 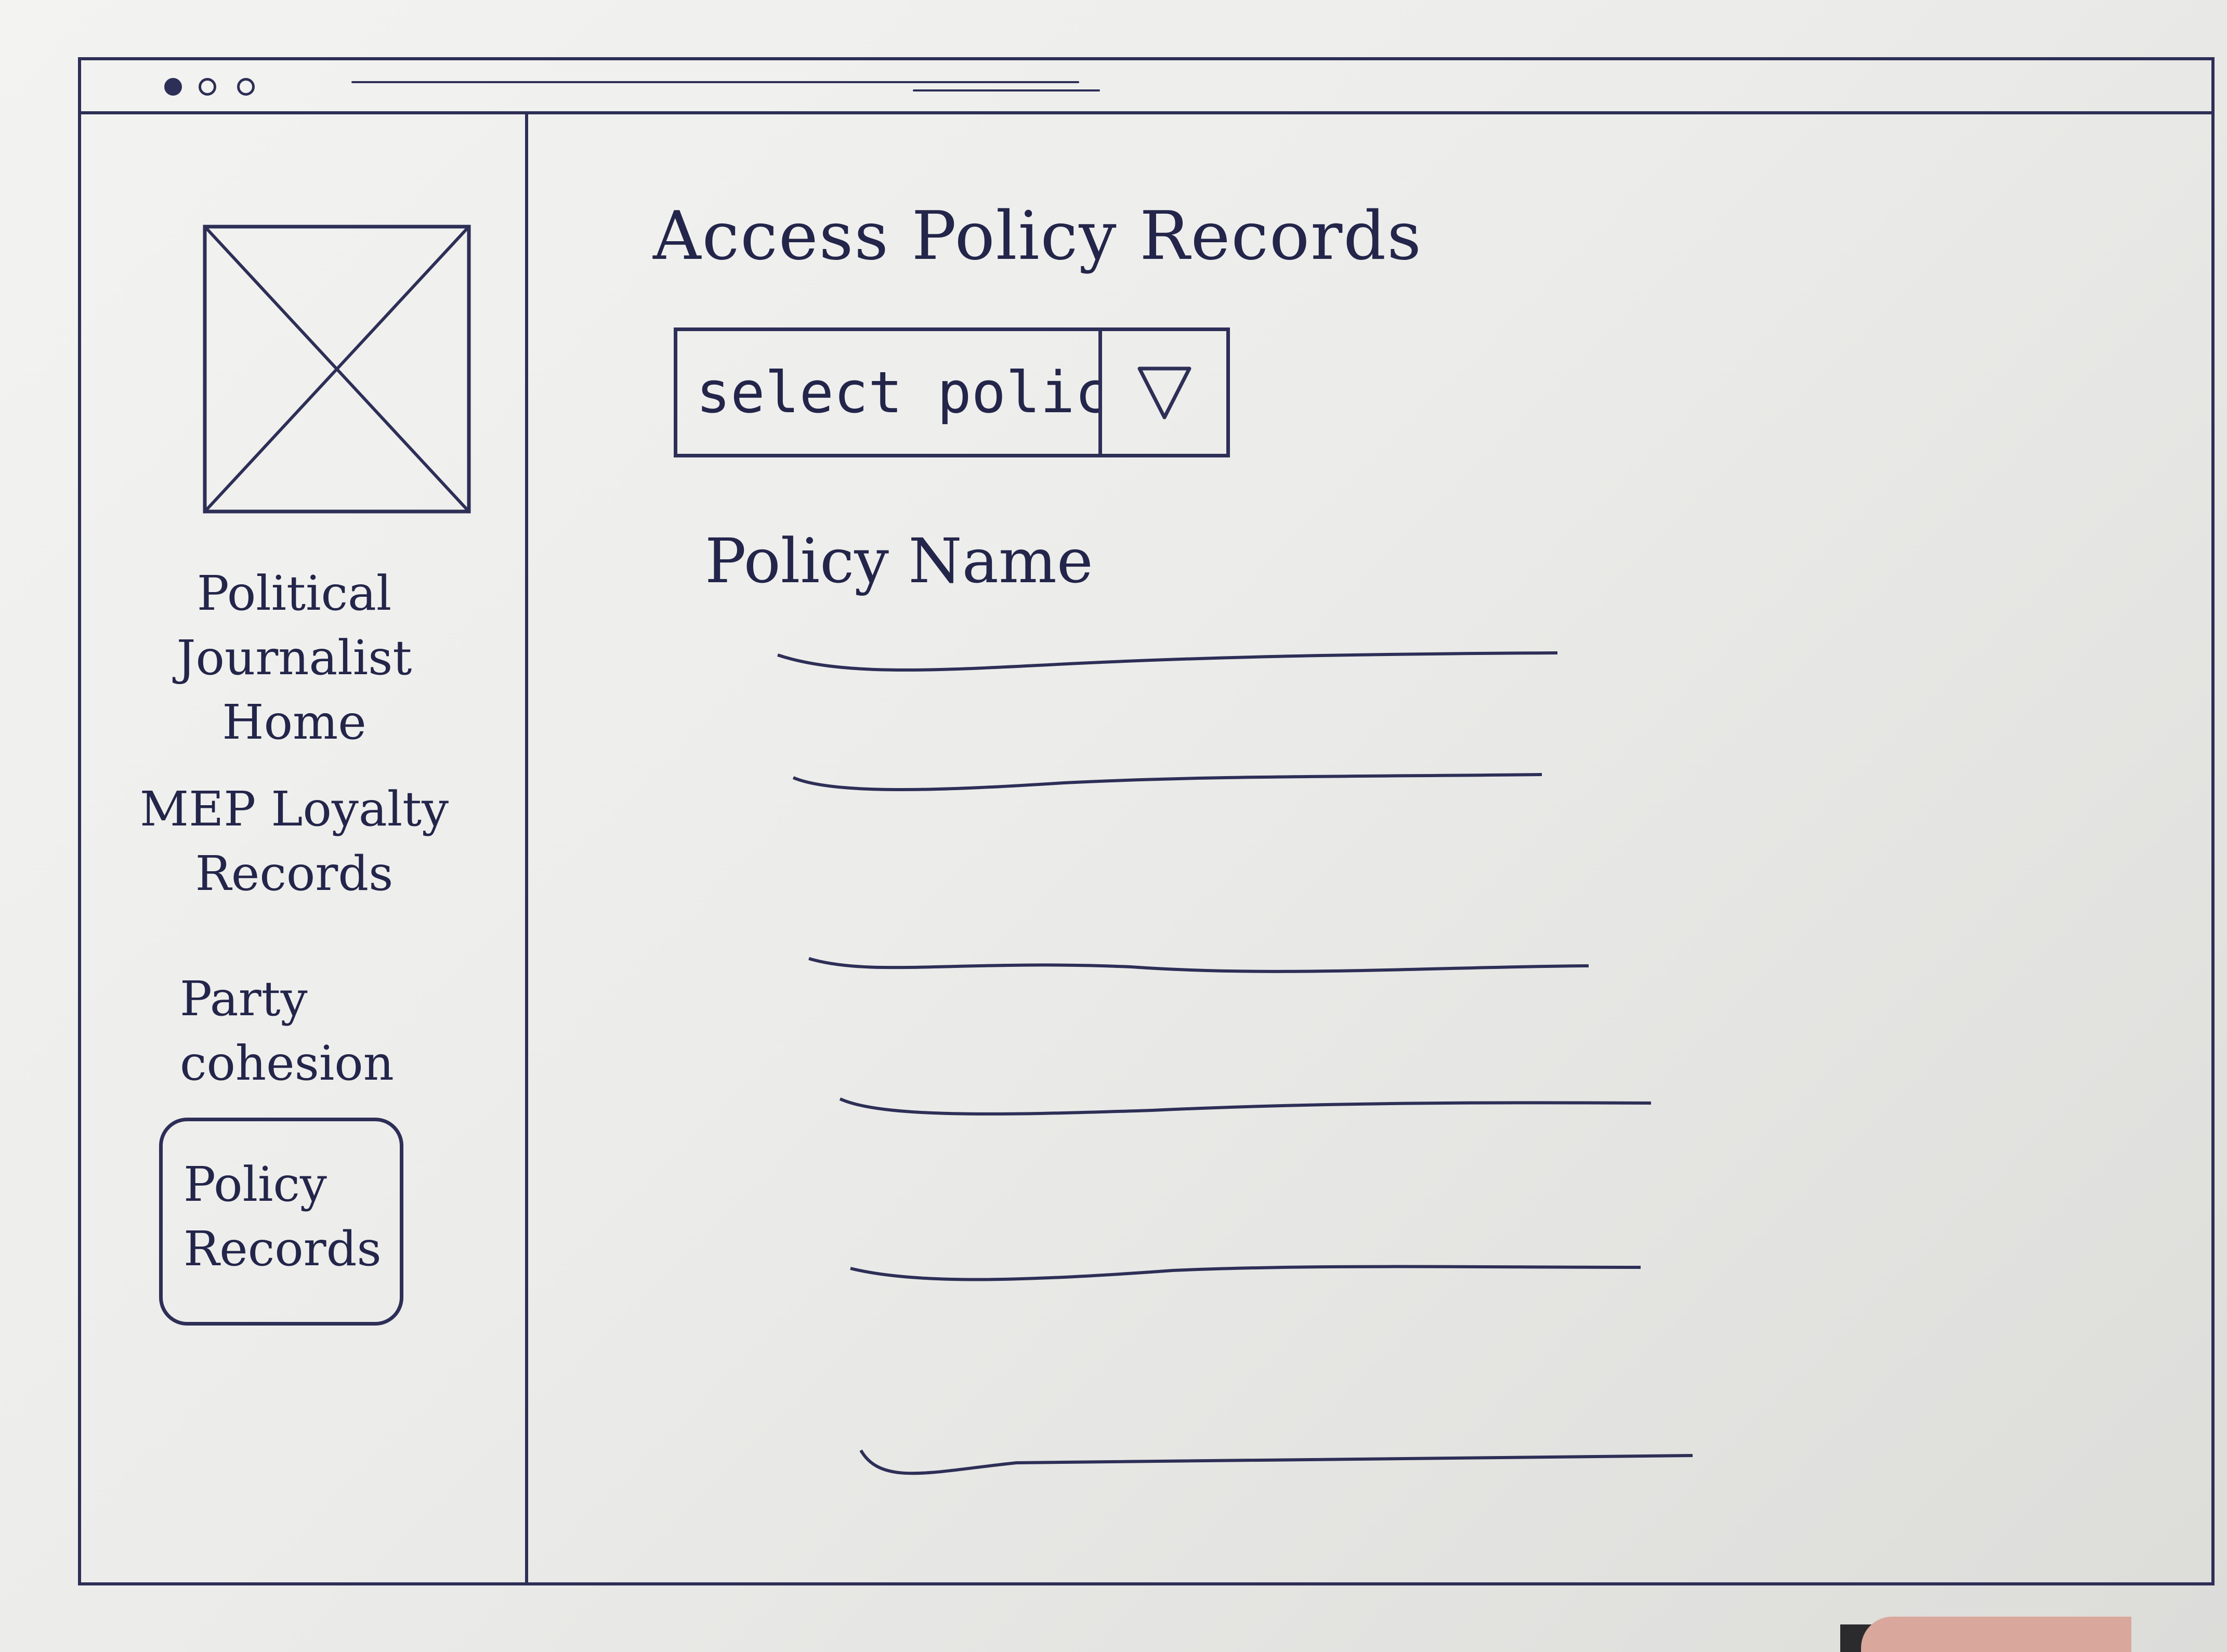 I want to click on sidebar-item-label: Journalist, so click(x=294, y=658).